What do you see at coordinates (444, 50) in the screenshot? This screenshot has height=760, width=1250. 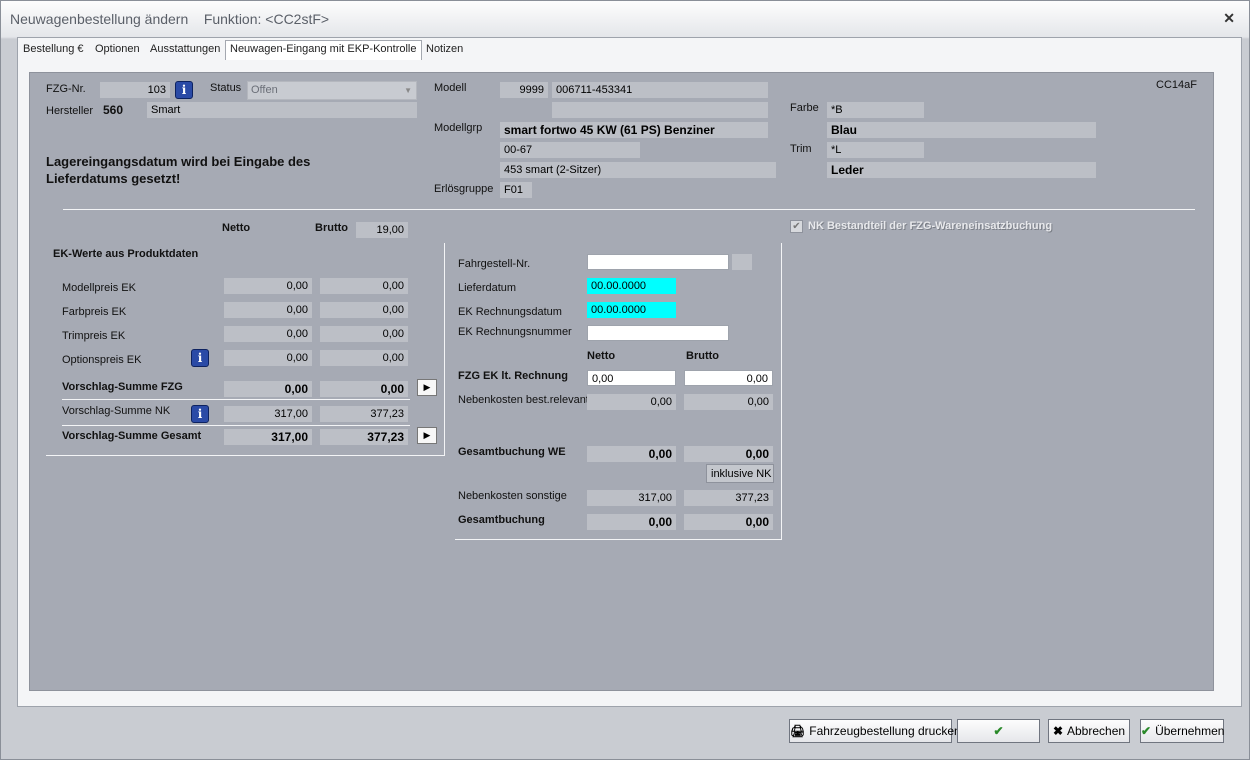 I see `tab-notizen: Notizen` at bounding box center [444, 50].